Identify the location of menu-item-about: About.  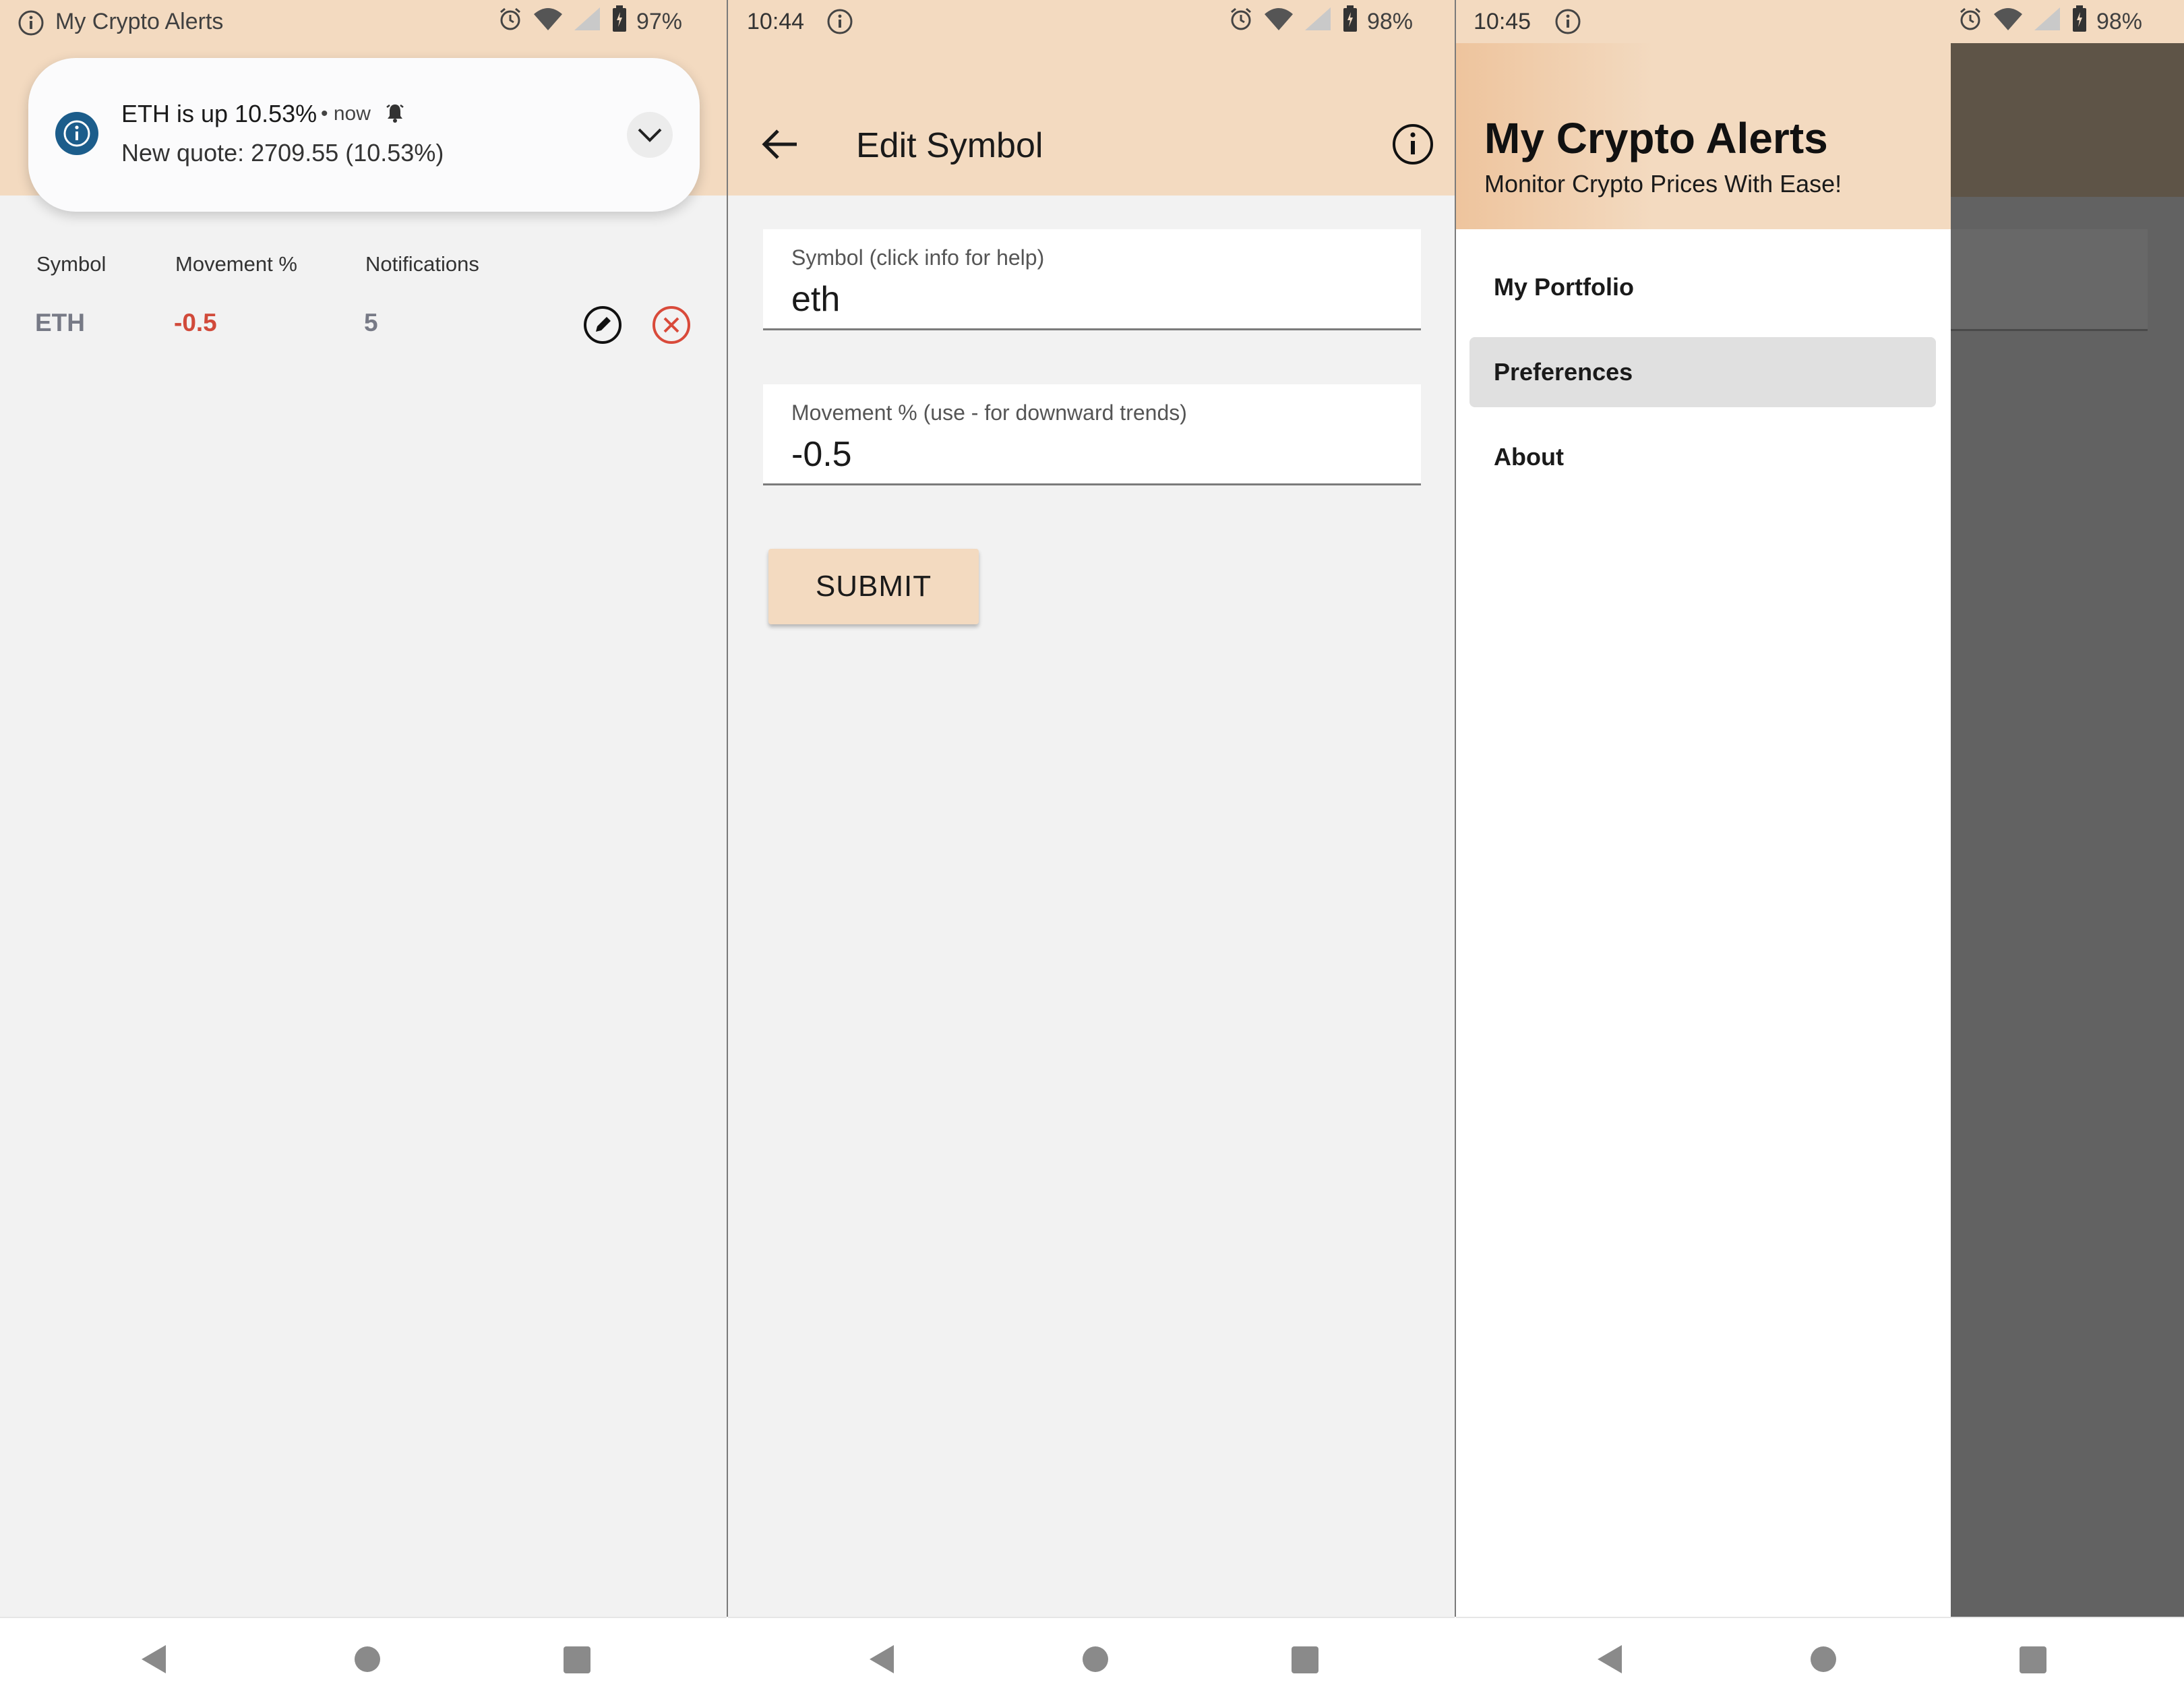
(1702, 457).